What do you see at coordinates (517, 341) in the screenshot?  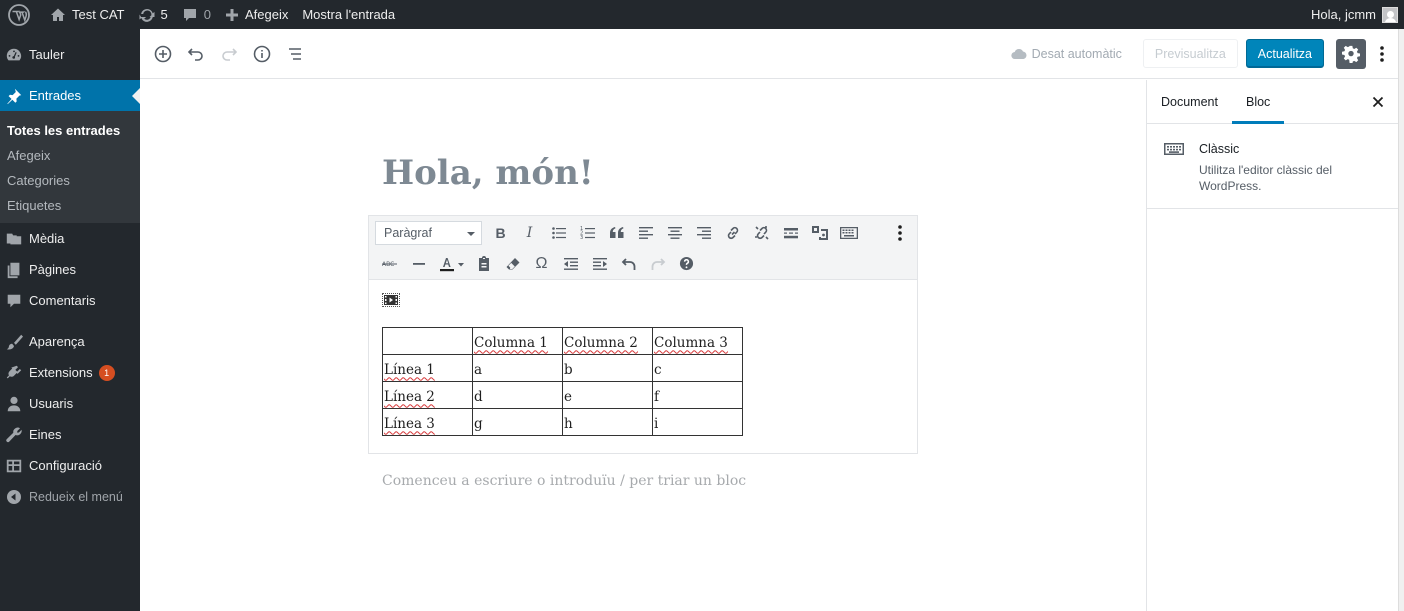 I see `table-cell: Columna 1` at bounding box center [517, 341].